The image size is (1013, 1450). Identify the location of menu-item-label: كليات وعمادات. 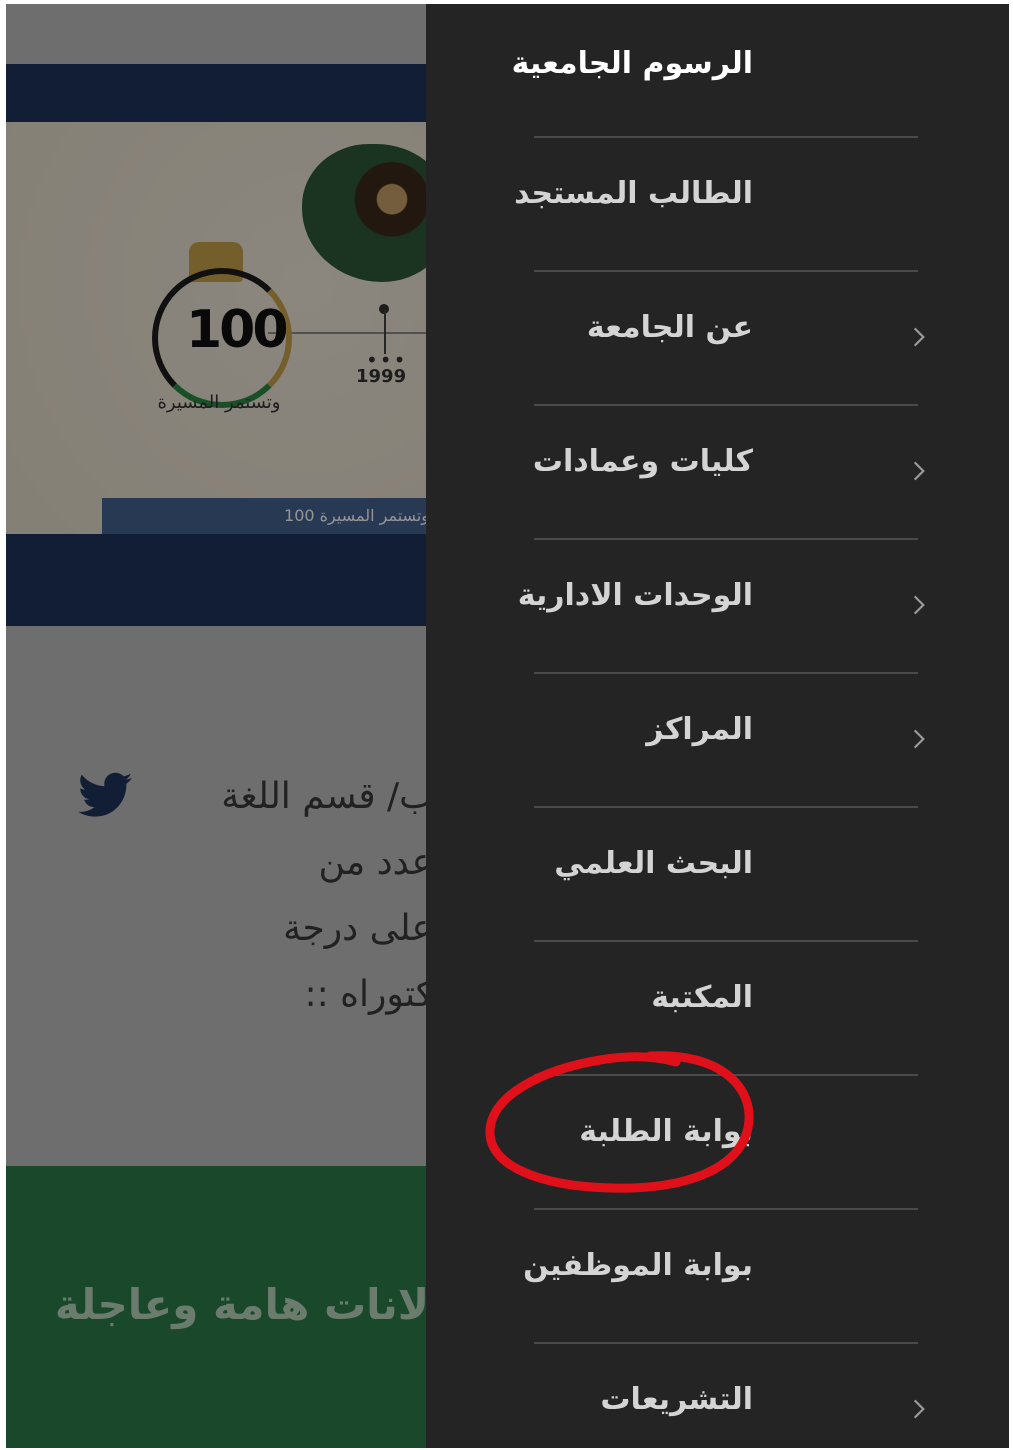
(642, 461).